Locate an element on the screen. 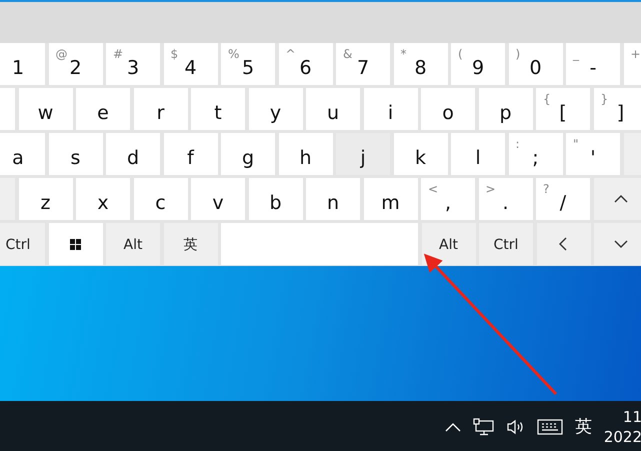  keyboard-key: v is located at coordinates (218, 199).